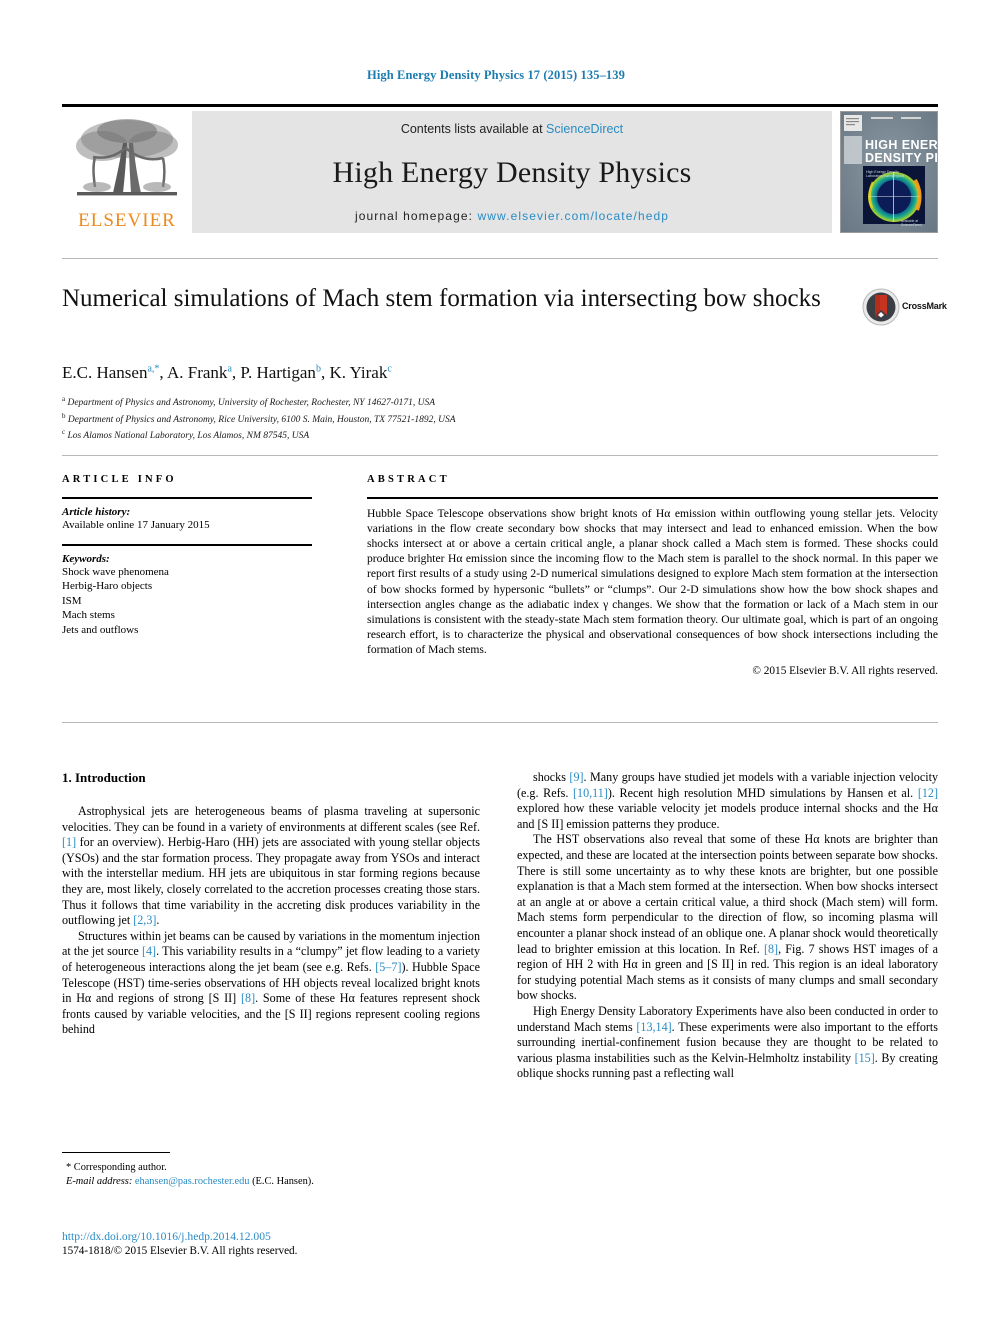 This screenshot has width=992, height=1323. Describe the element at coordinates (901, 158) in the screenshot. I see `svg-text: DENSITY PHYSICS` at that location.